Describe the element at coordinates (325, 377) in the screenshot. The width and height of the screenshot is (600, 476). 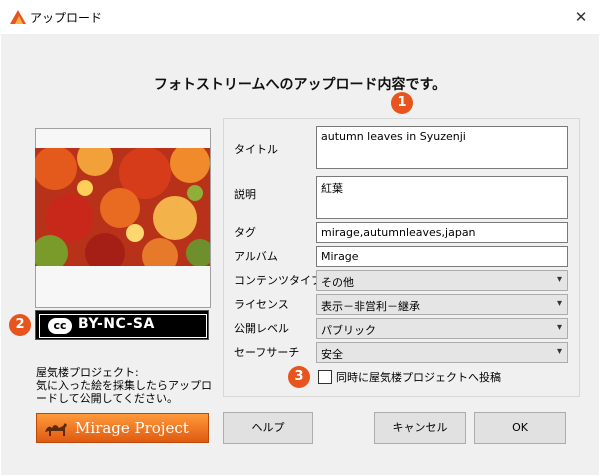
I see `share-project-checkbox` at that location.